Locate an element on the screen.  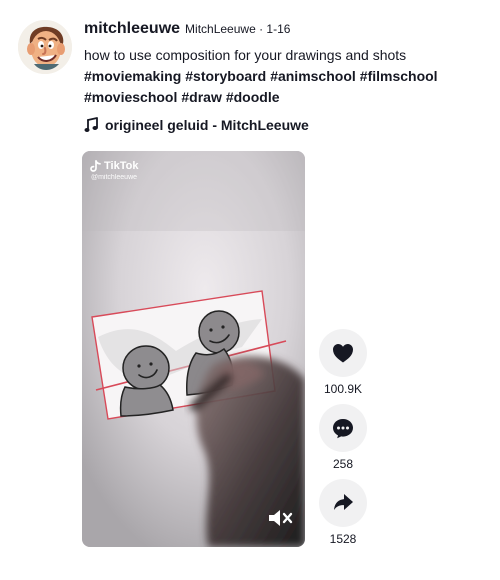
comment-action: 258 is located at coordinates (343, 437).